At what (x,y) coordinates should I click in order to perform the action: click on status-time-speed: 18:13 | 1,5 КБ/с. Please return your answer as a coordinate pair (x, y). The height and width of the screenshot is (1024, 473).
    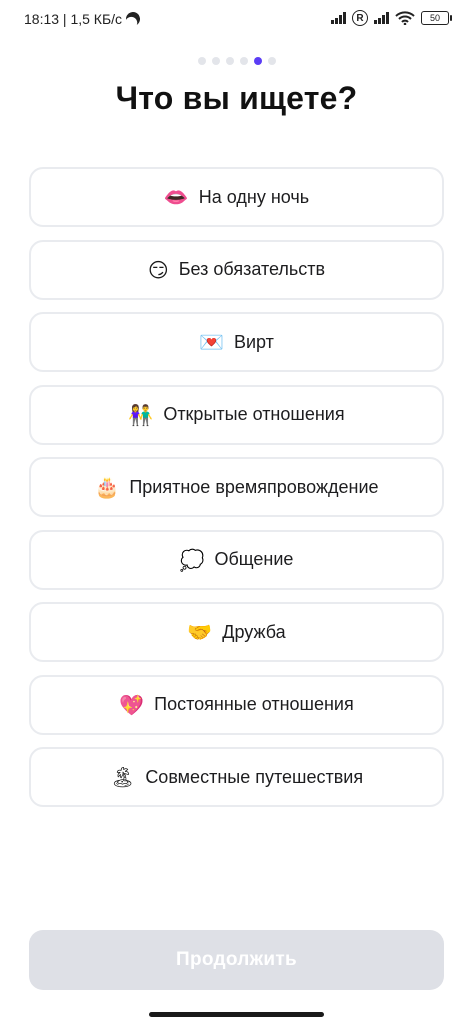
    Looking at the image, I should click on (73, 19).